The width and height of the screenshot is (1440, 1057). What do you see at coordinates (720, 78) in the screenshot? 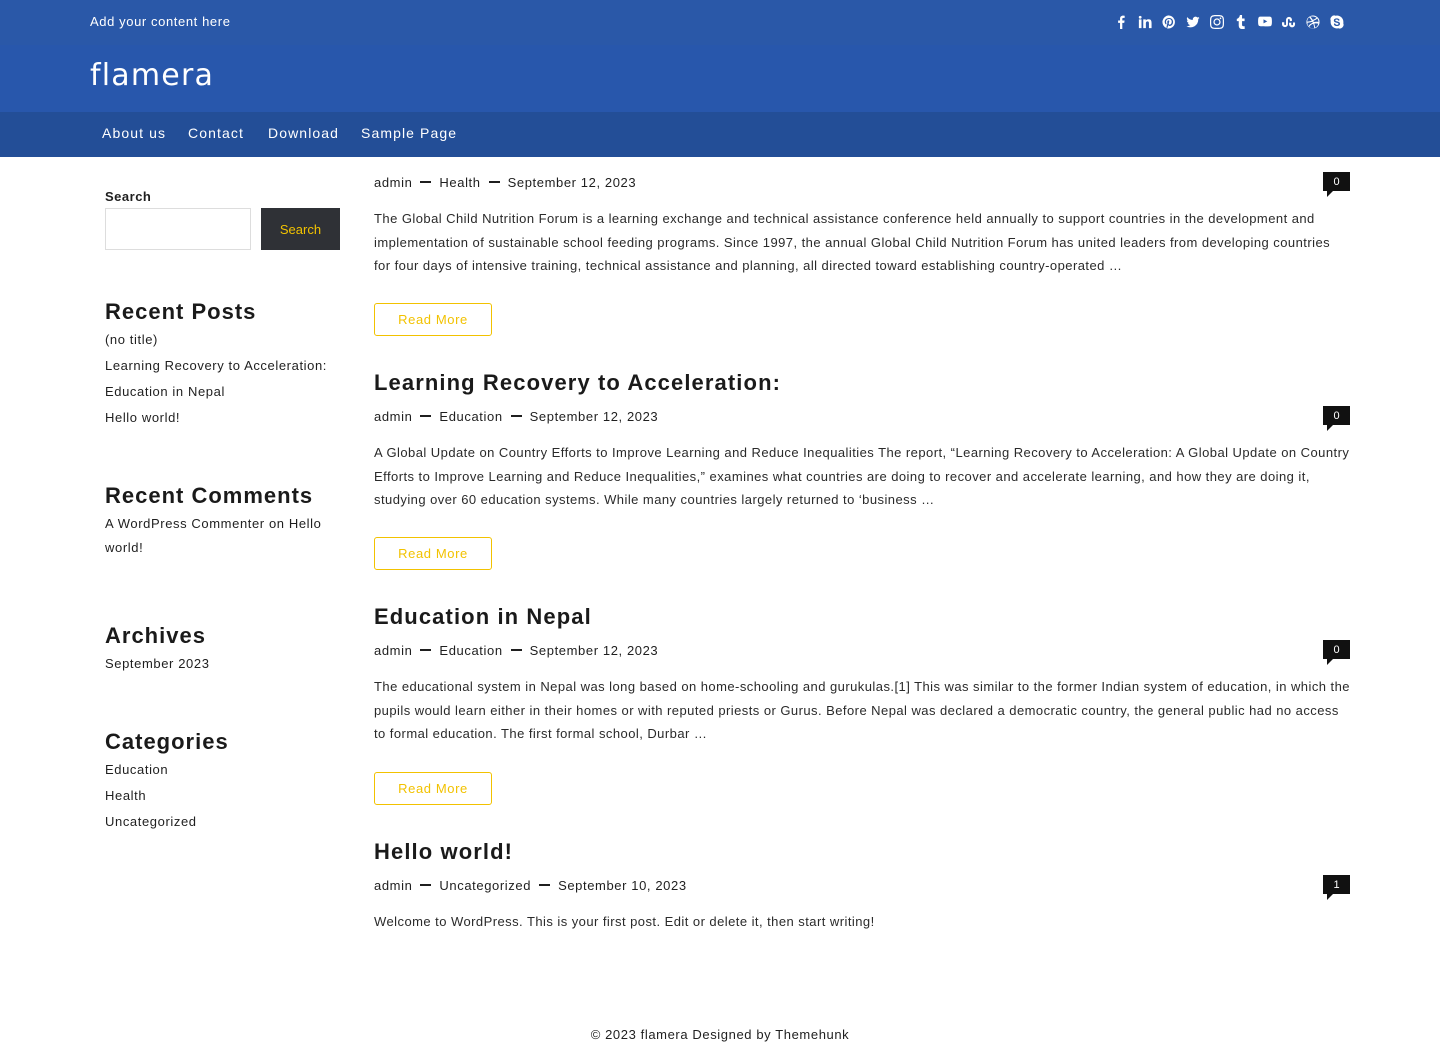
I see `site-header: flamera` at bounding box center [720, 78].